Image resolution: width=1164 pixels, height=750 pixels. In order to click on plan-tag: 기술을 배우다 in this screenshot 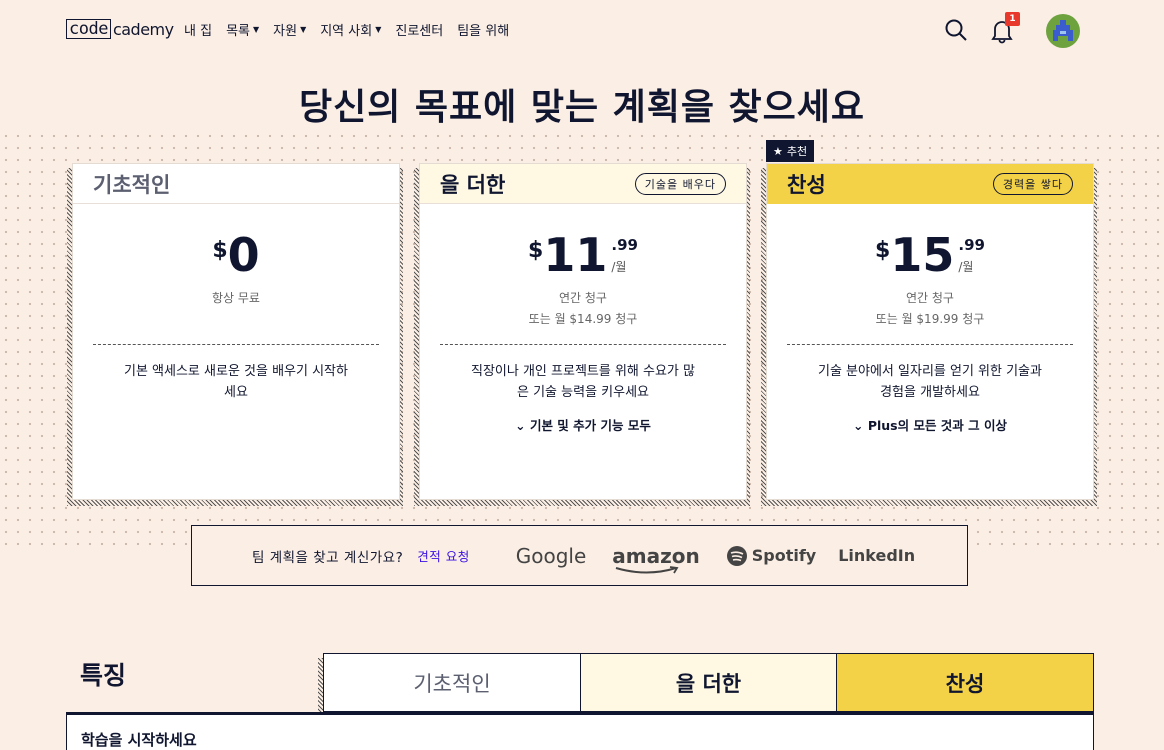, I will do `click(680, 183)`.